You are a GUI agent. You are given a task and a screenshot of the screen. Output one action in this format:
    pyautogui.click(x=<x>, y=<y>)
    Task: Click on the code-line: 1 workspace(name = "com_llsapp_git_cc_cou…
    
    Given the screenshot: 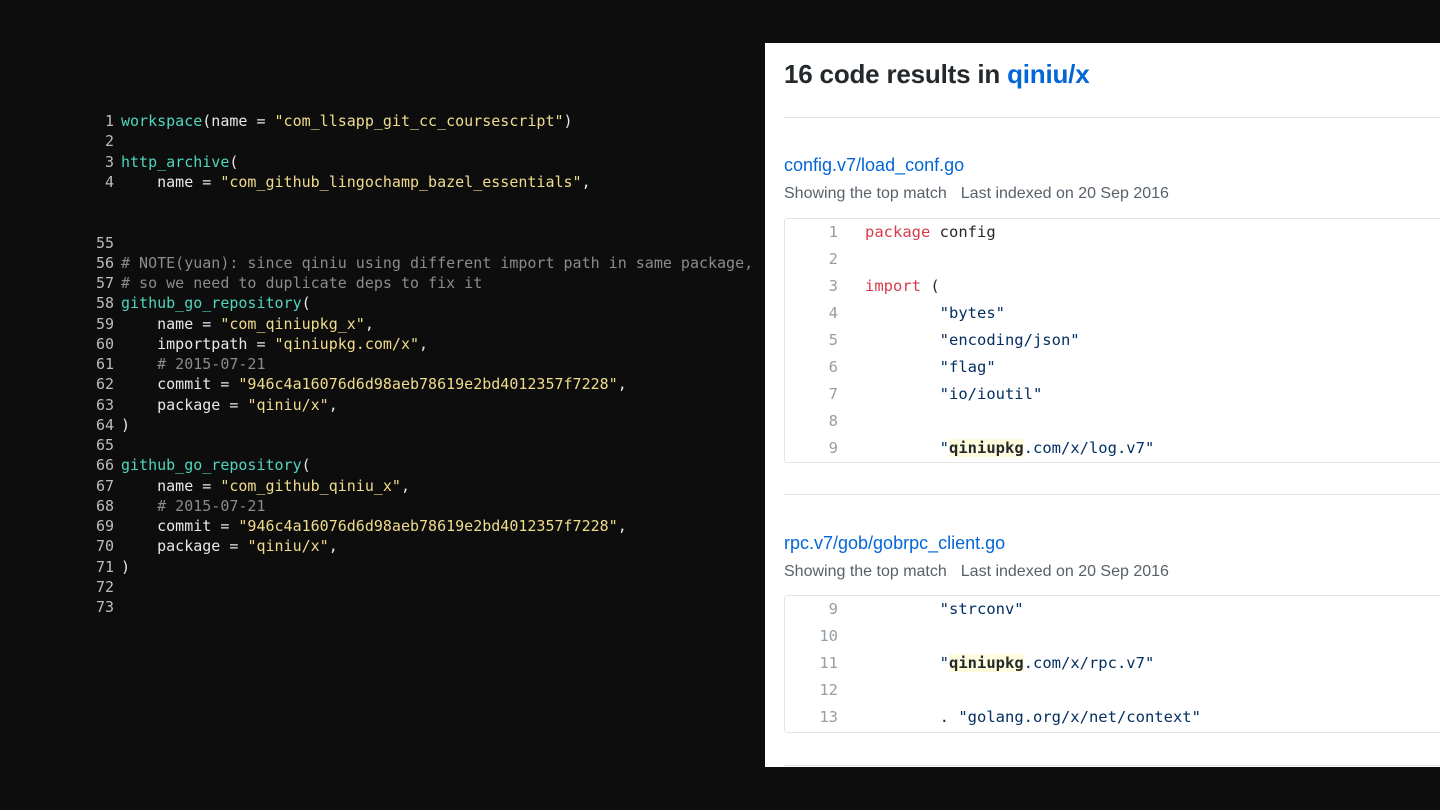 What is the action you would take?
    pyautogui.click(x=331, y=121)
    